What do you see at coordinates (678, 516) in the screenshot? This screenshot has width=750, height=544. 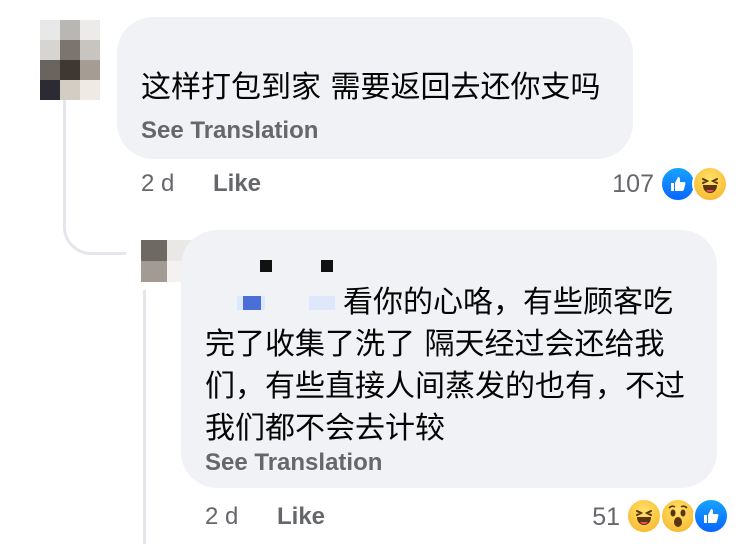 I see `wow-icon` at bounding box center [678, 516].